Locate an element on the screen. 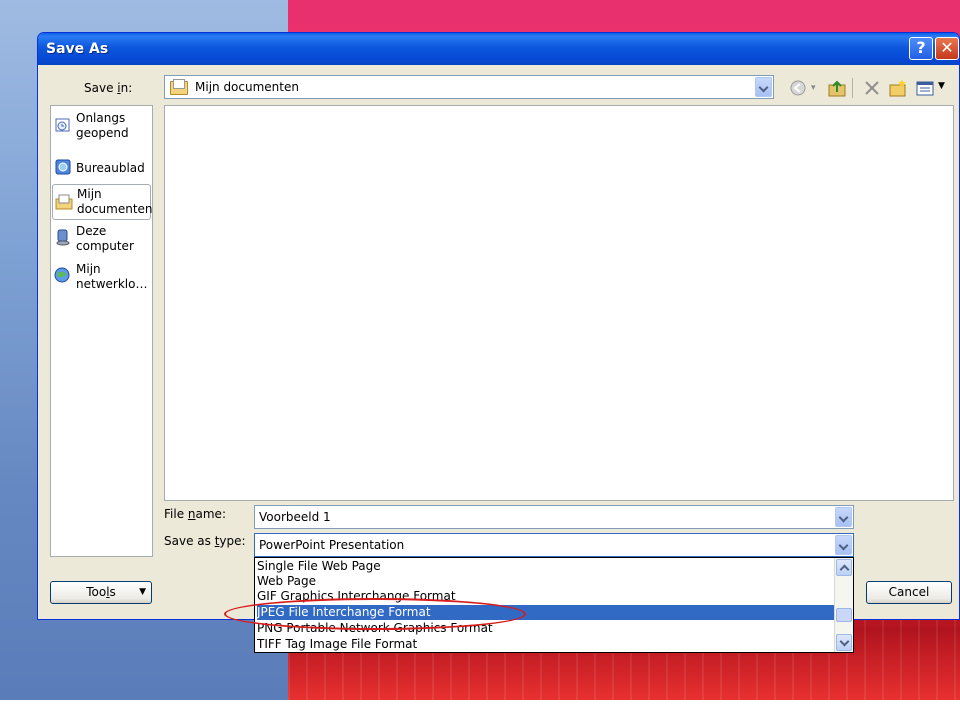  tools-dropdown-icon: ▼ is located at coordinates (142, 592).